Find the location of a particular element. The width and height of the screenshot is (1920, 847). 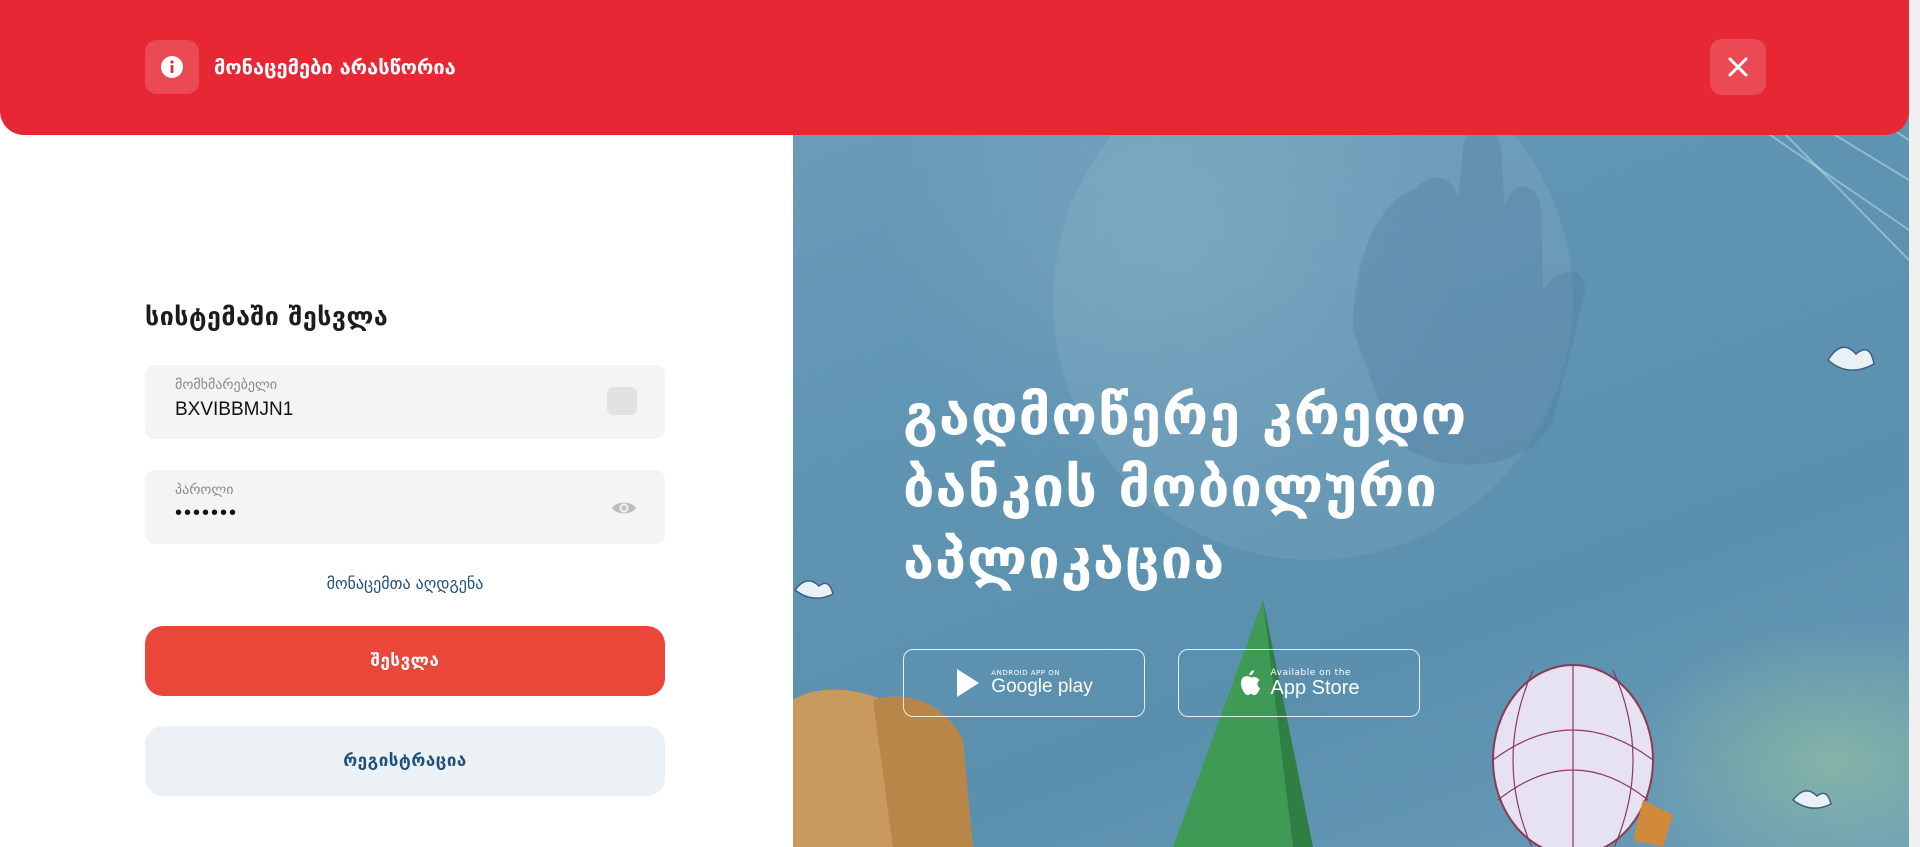

login-title: სისტემაში შესვლა is located at coordinates (267, 316).